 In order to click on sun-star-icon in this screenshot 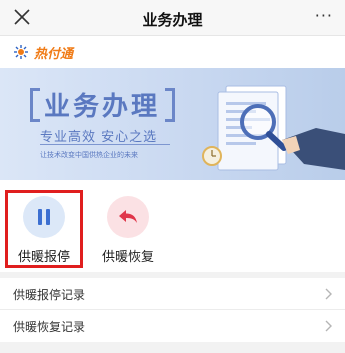, I will do `click(21, 52)`.